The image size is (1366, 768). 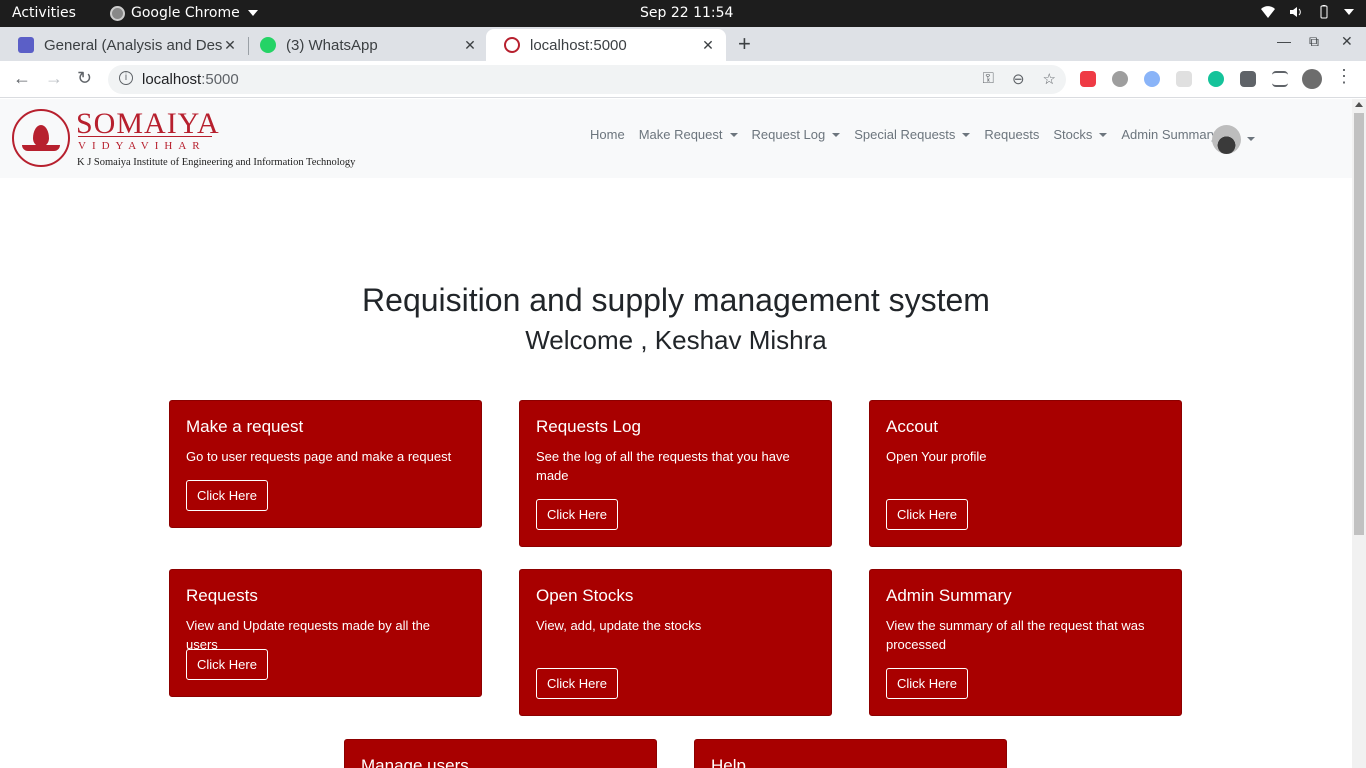 What do you see at coordinates (84, 78) in the screenshot?
I see `reload-icon: ↻` at bounding box center [84, 78].